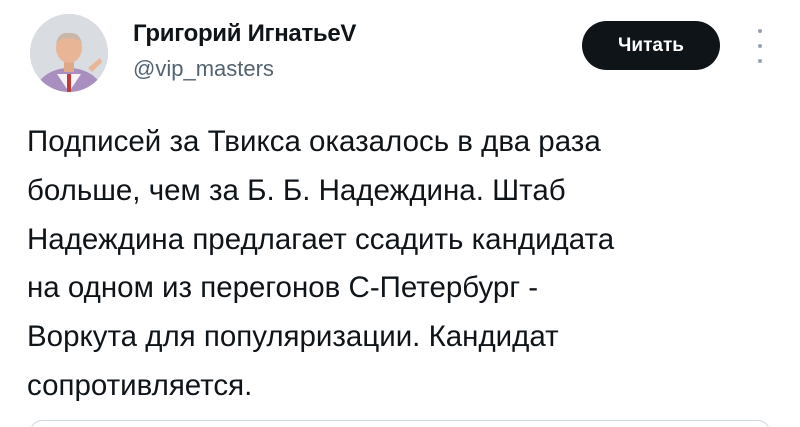 The image size is (800, 427). Describe the element at coordinates (293, 337) in the screenshot. I see `tweet-text-line: Воркута для популяризации. Кандидат` at that location.